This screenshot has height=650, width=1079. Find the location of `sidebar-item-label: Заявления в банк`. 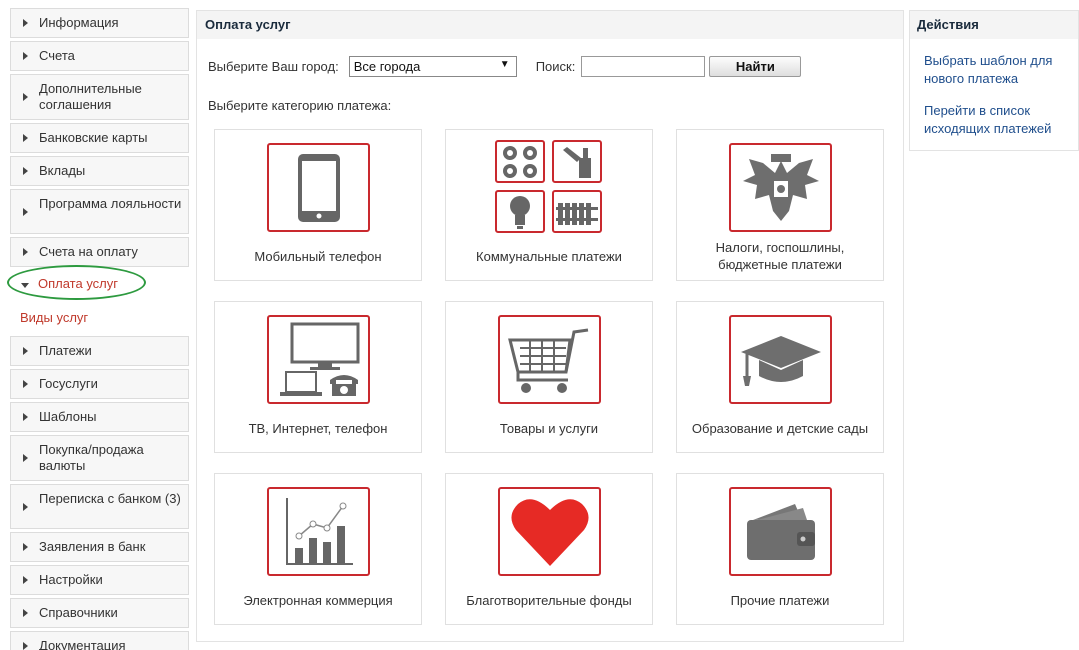

sidebar-item-label: Заявления в банк is located at coordinates (92, 546).